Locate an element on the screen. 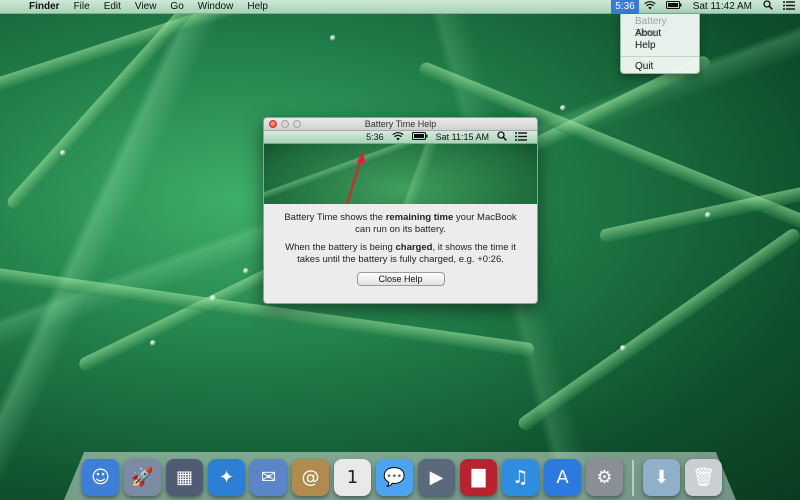  downloads-folder-icon: ⬇ is located at coordinates (661, 477).